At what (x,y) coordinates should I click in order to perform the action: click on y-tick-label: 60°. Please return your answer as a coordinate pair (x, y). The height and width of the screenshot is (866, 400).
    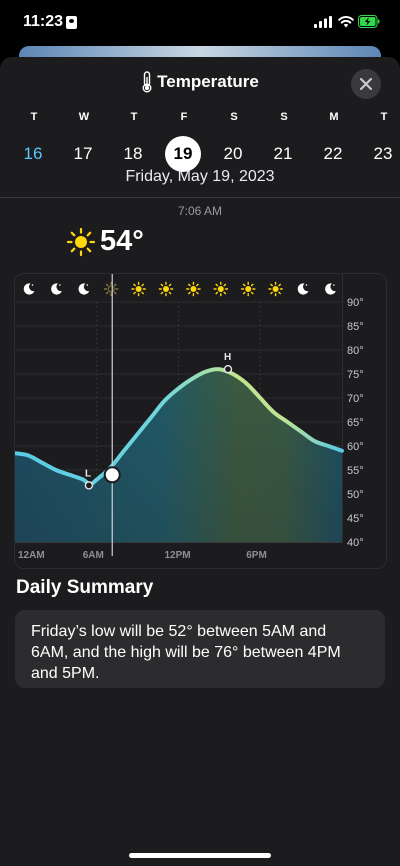
    Looking at the image, I should click on (355, 447).